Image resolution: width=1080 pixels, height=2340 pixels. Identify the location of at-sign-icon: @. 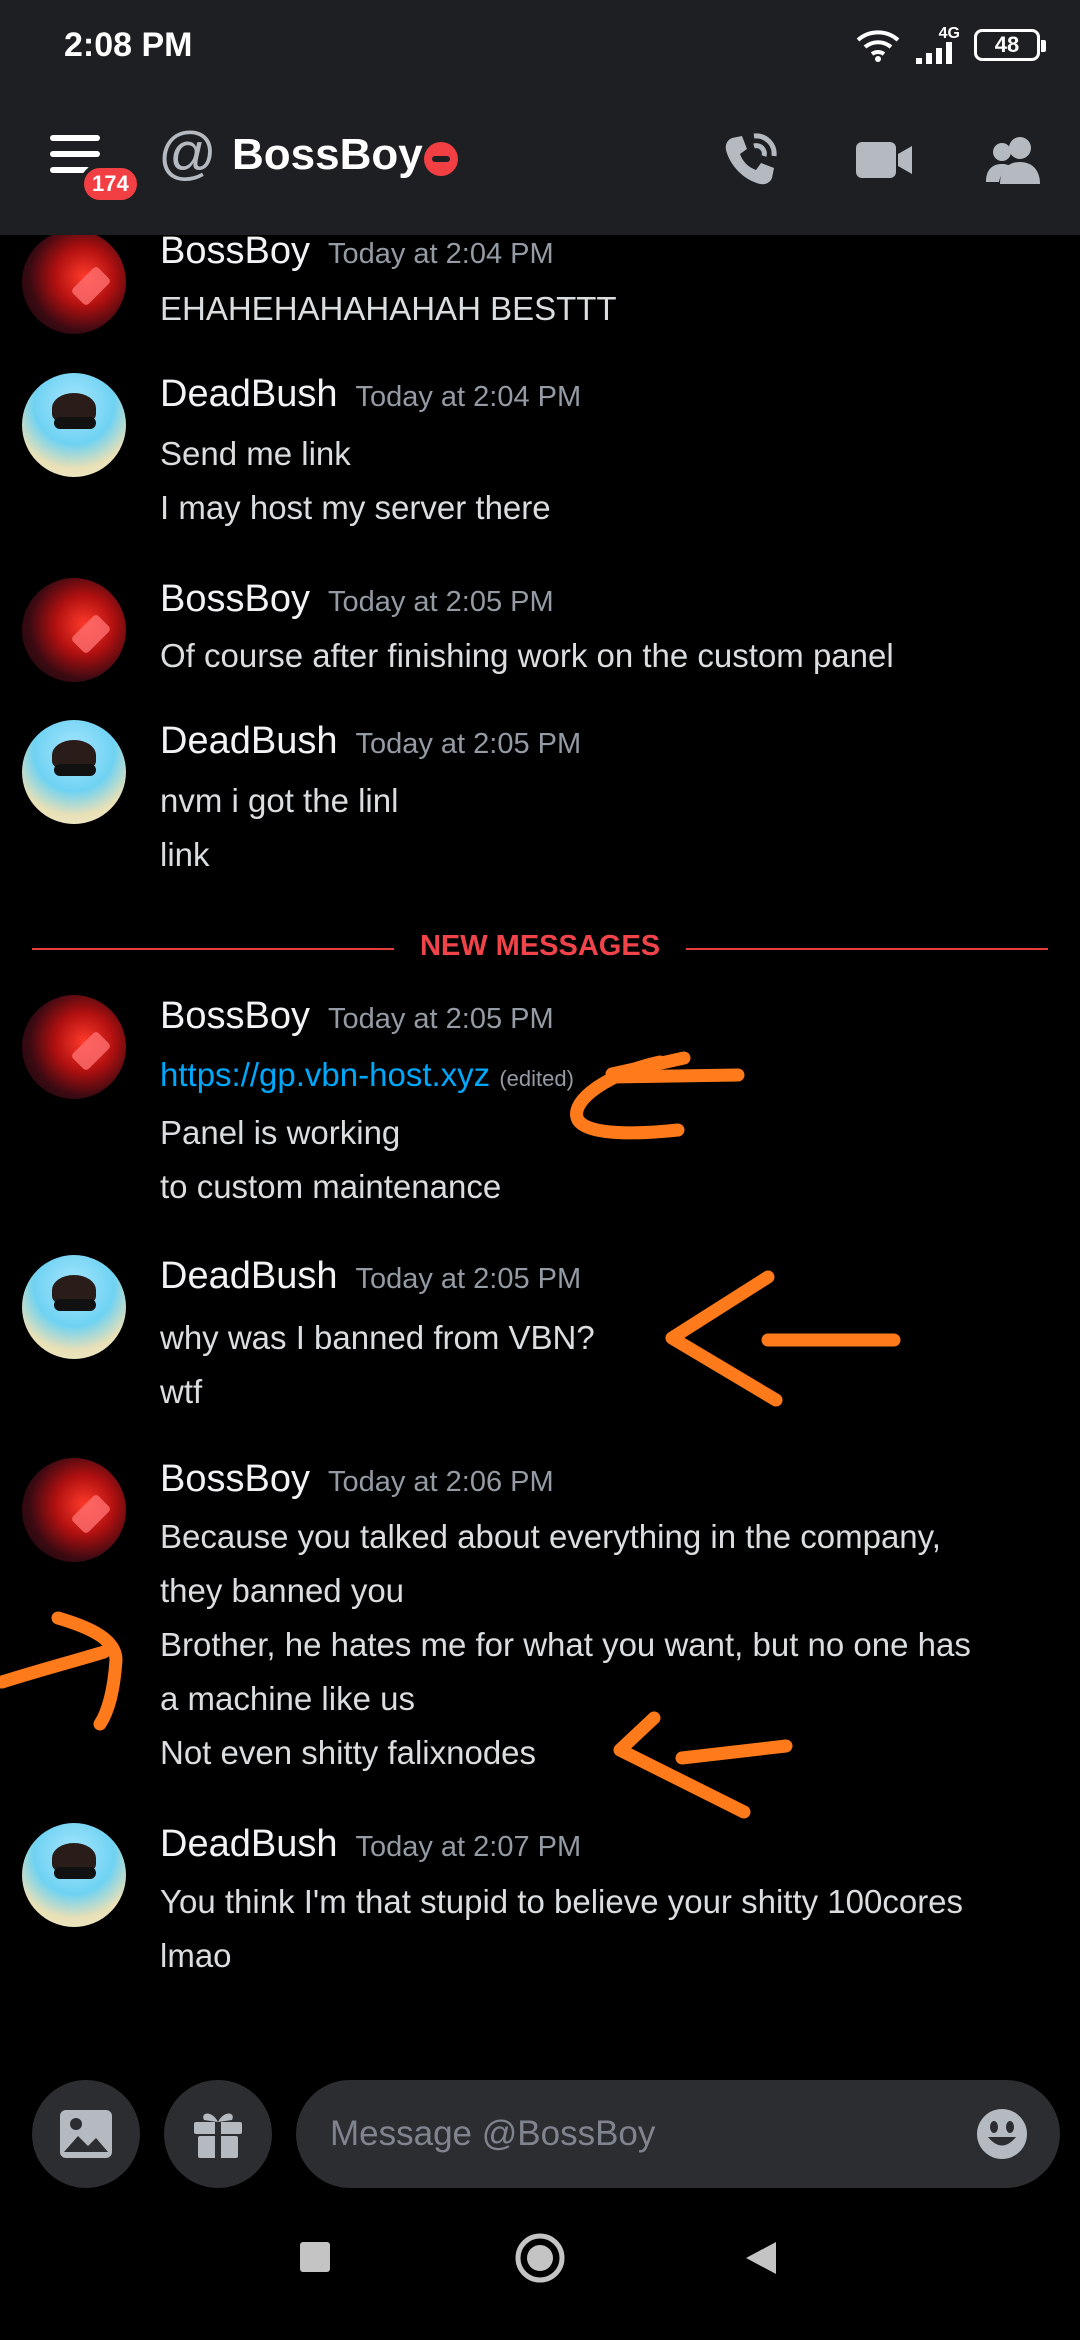
(187, 153).